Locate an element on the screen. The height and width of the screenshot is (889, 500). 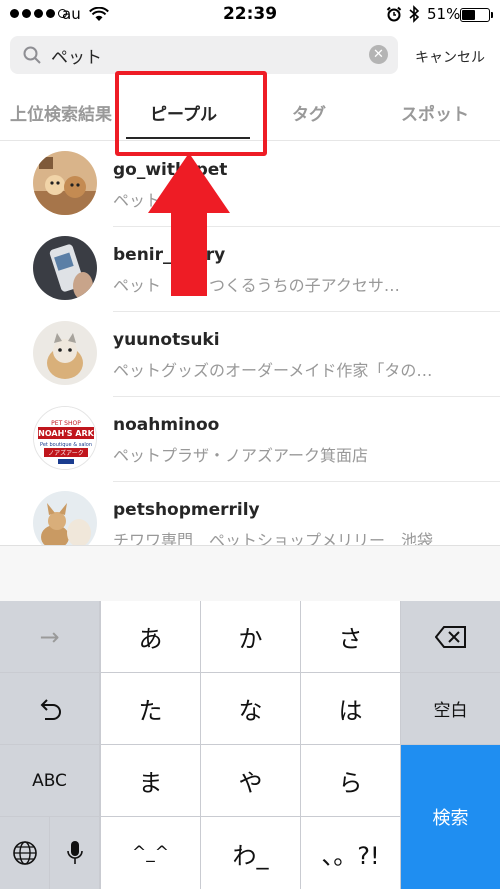
highlight-box is located at coordinates (191, 113).